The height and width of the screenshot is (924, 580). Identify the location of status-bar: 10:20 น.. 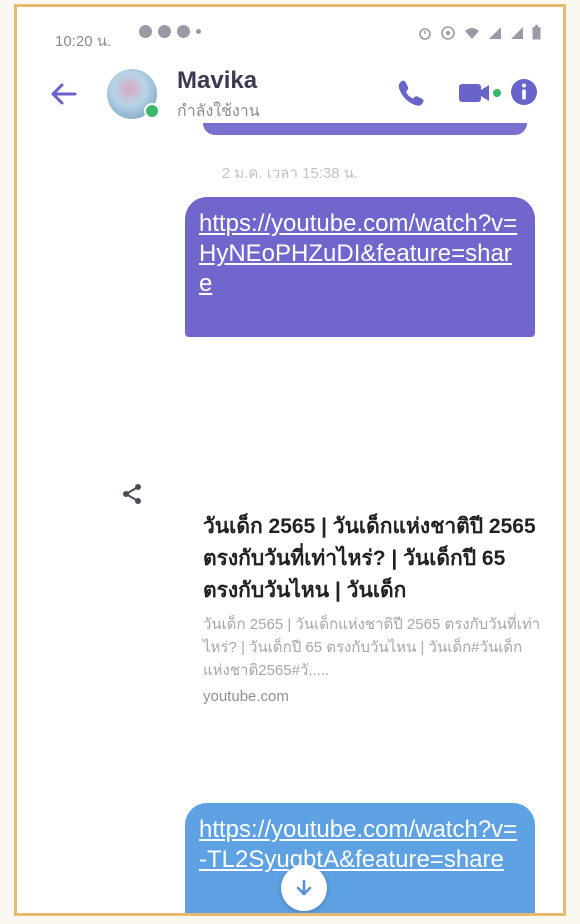
(290, 31).